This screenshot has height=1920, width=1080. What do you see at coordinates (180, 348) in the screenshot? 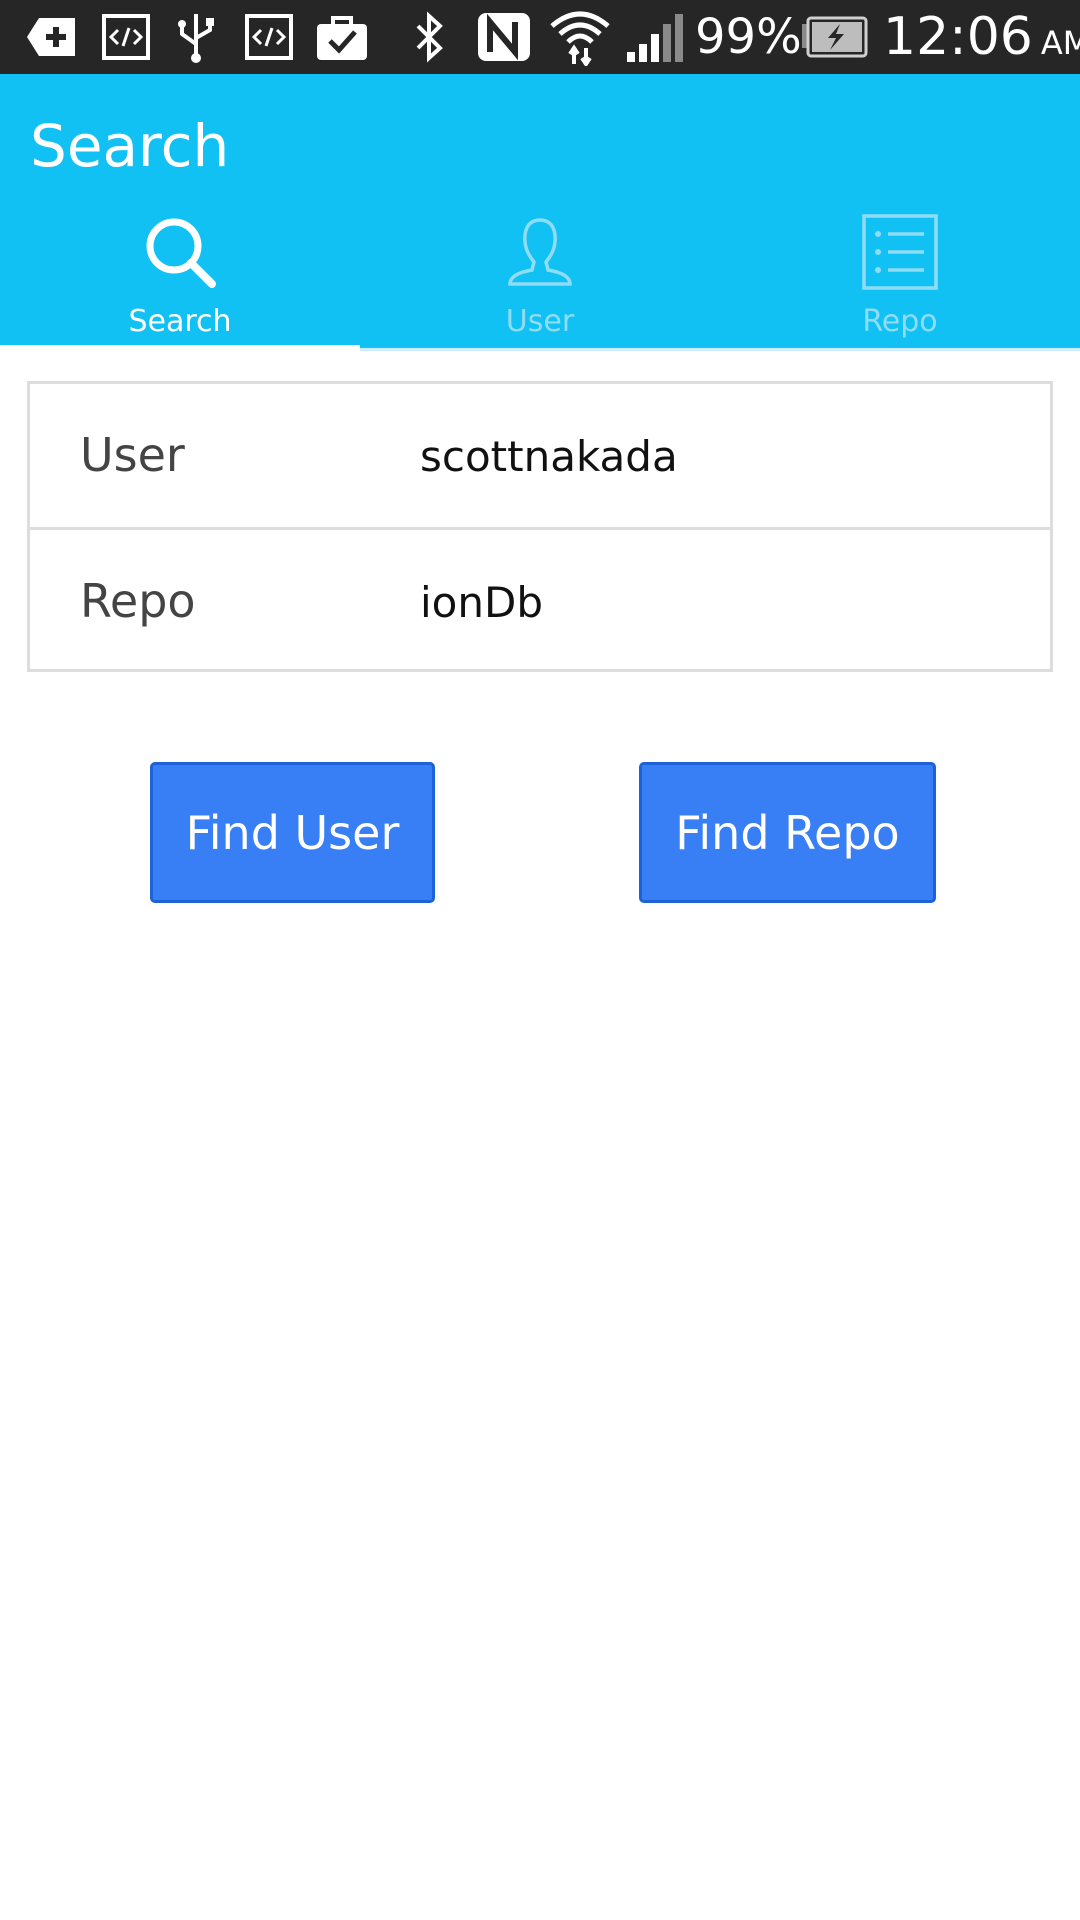
I see `tab-active-indicator` at bounding box center [180, 348].